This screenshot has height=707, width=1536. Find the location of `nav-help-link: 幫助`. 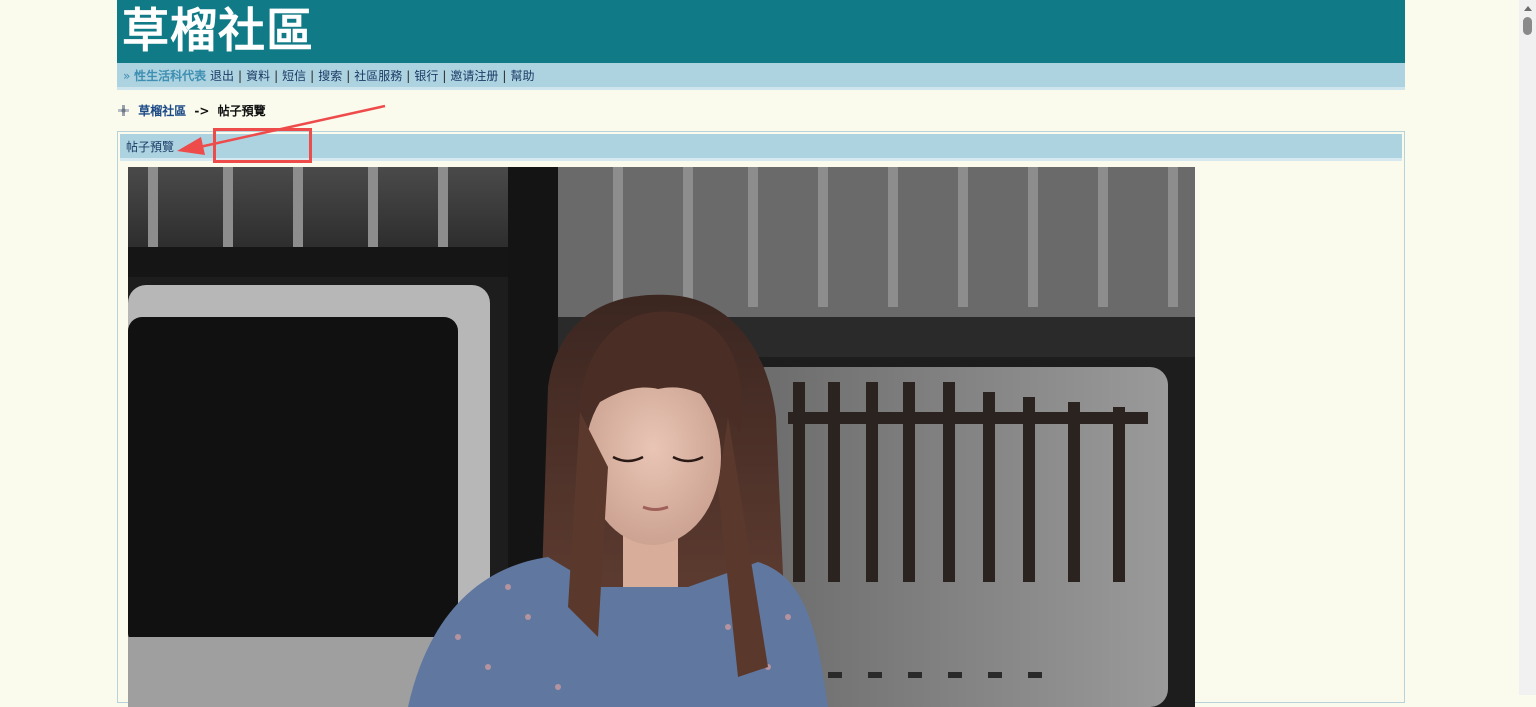

nav-help-link: 幫助 is located at coordinates (522, 76).